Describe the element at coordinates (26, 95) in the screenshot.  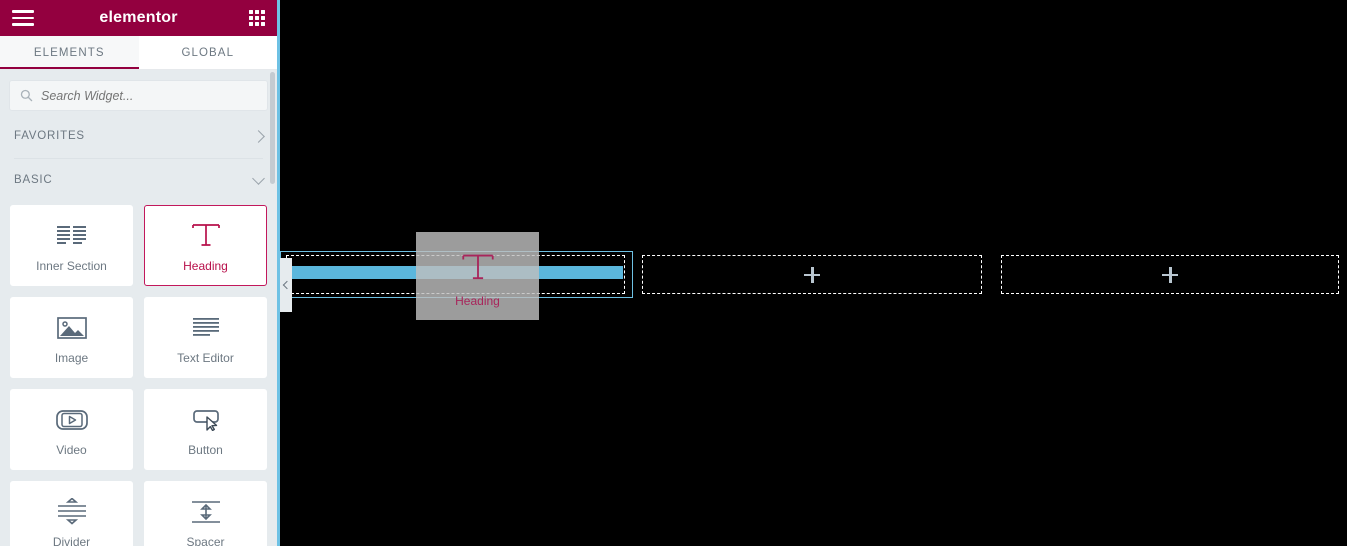
I see `search-icon` at that location.